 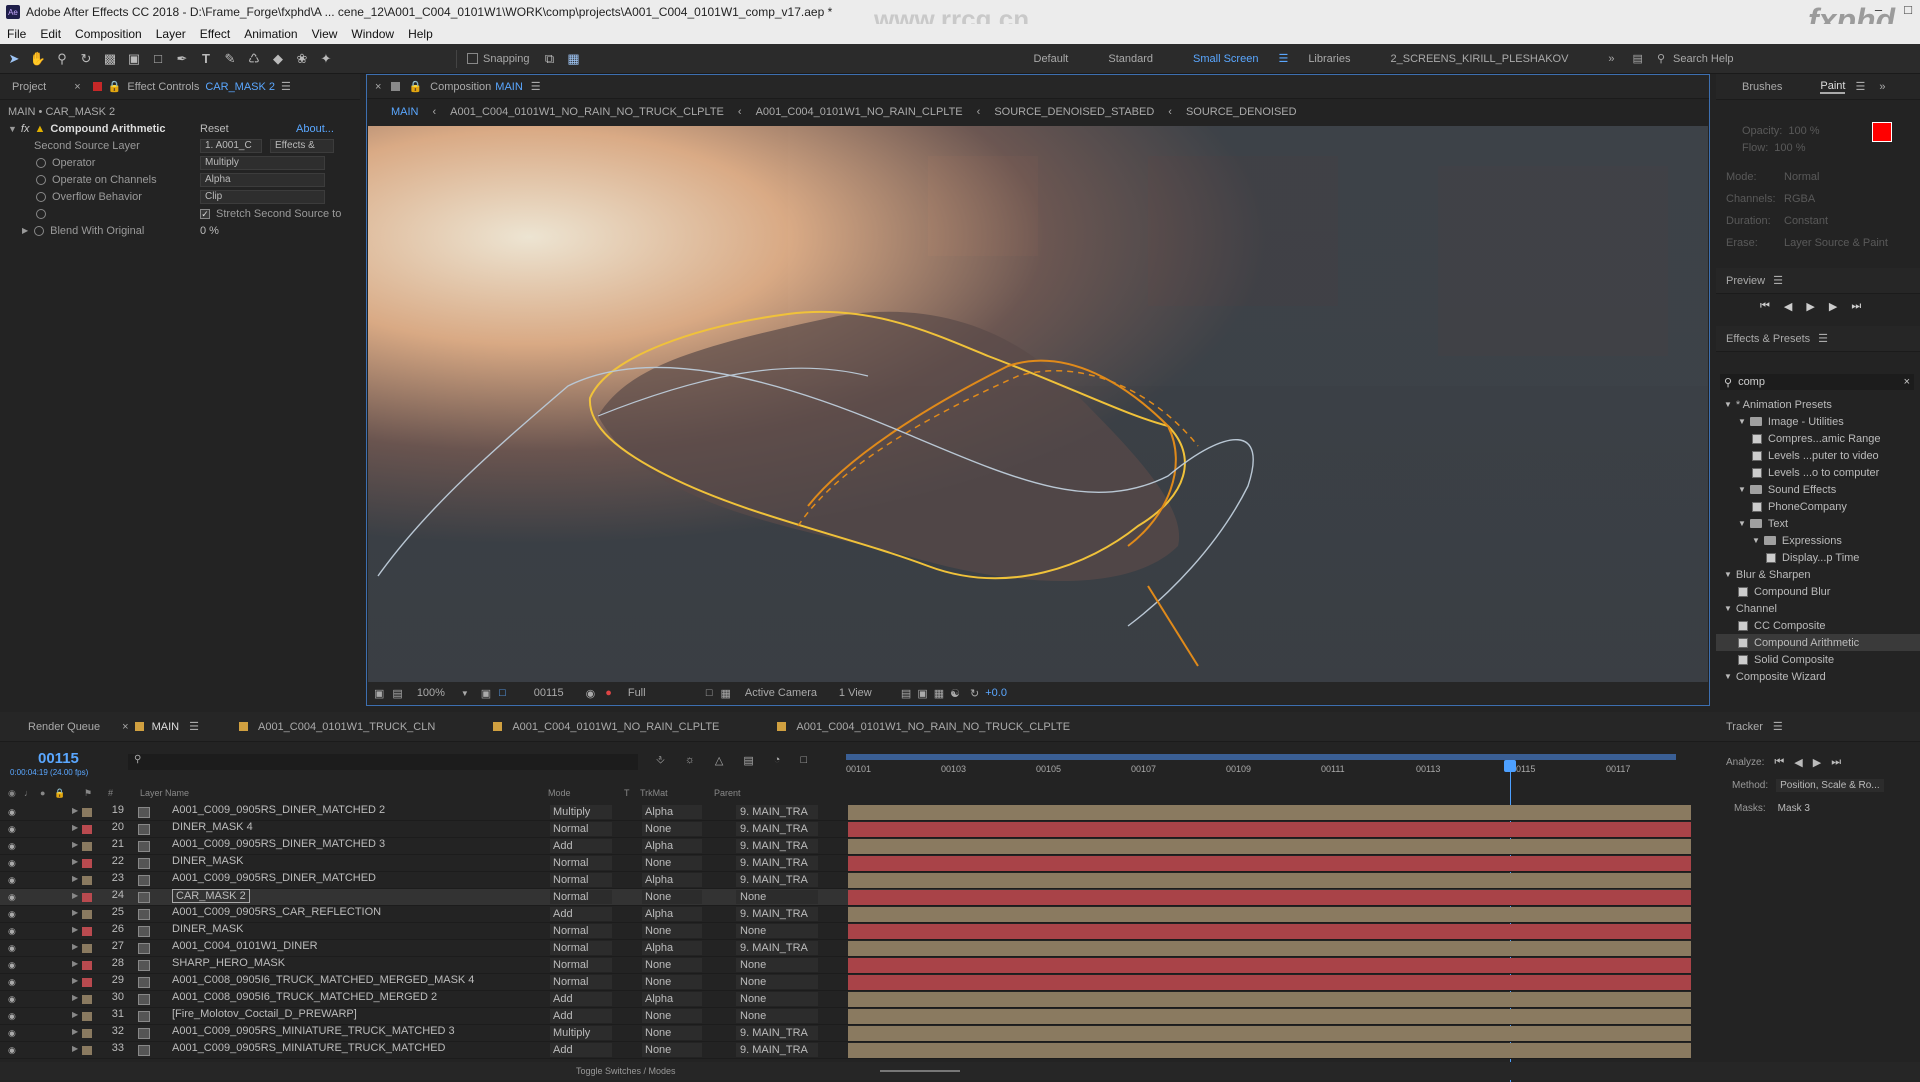 What do you see at coordinates (308, 1048) in the screenshot?
I see `layer-name: A001_C009_0905RS_MINIATURE_TRUCK_MATCHED` at bounding box center [308, 1048].